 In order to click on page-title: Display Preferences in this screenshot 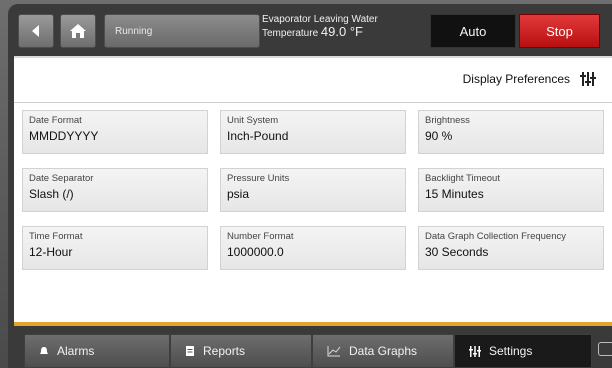, I will do `click(529, 79)`.